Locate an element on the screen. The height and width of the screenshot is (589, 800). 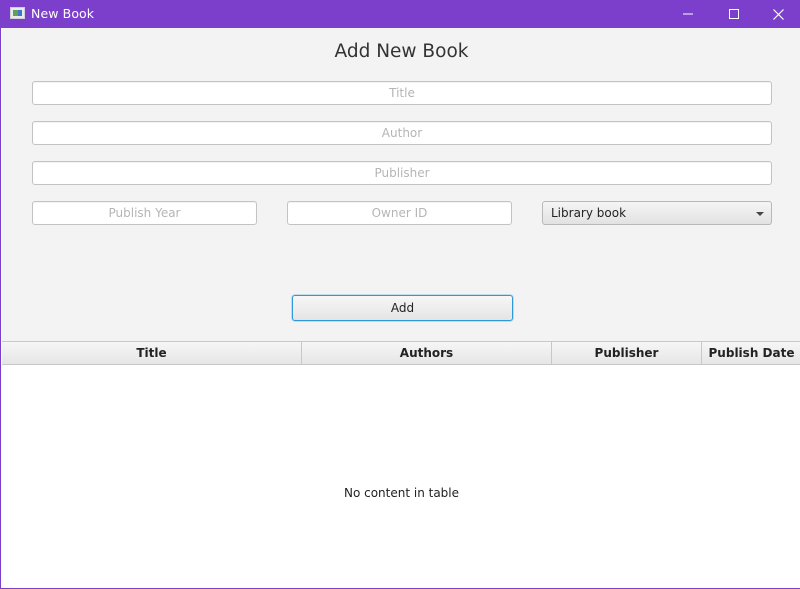
table-header: Title Authors Publisher Publish Date is located at coordinates (401, 353).